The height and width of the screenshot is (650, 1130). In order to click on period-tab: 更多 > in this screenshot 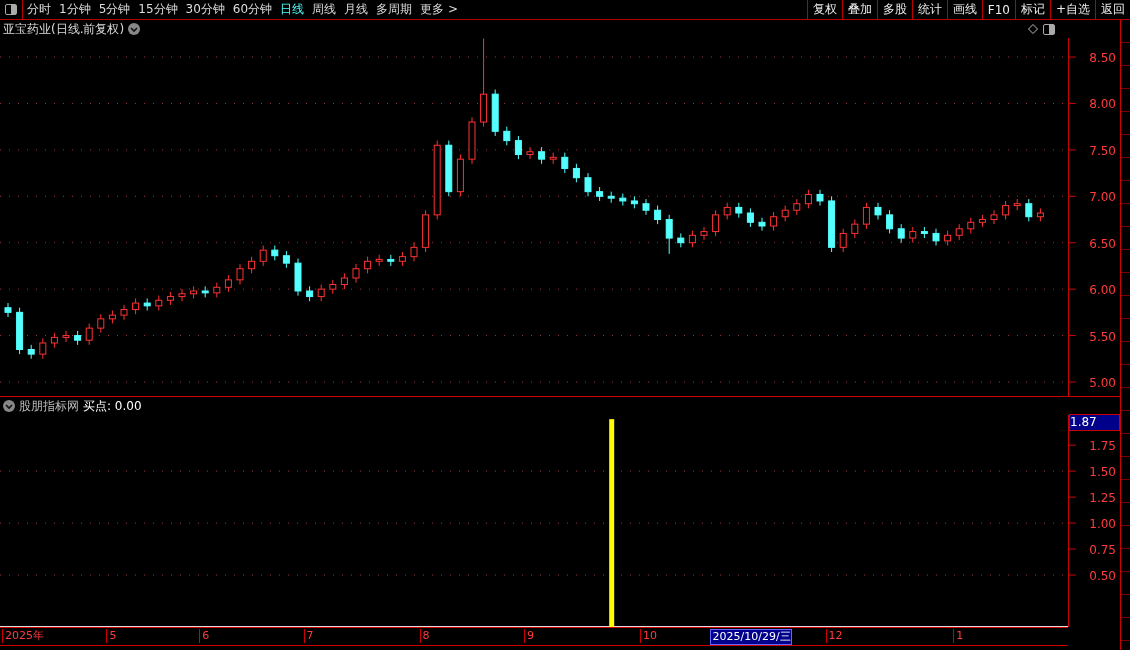, I will do `click(439, 9)`.